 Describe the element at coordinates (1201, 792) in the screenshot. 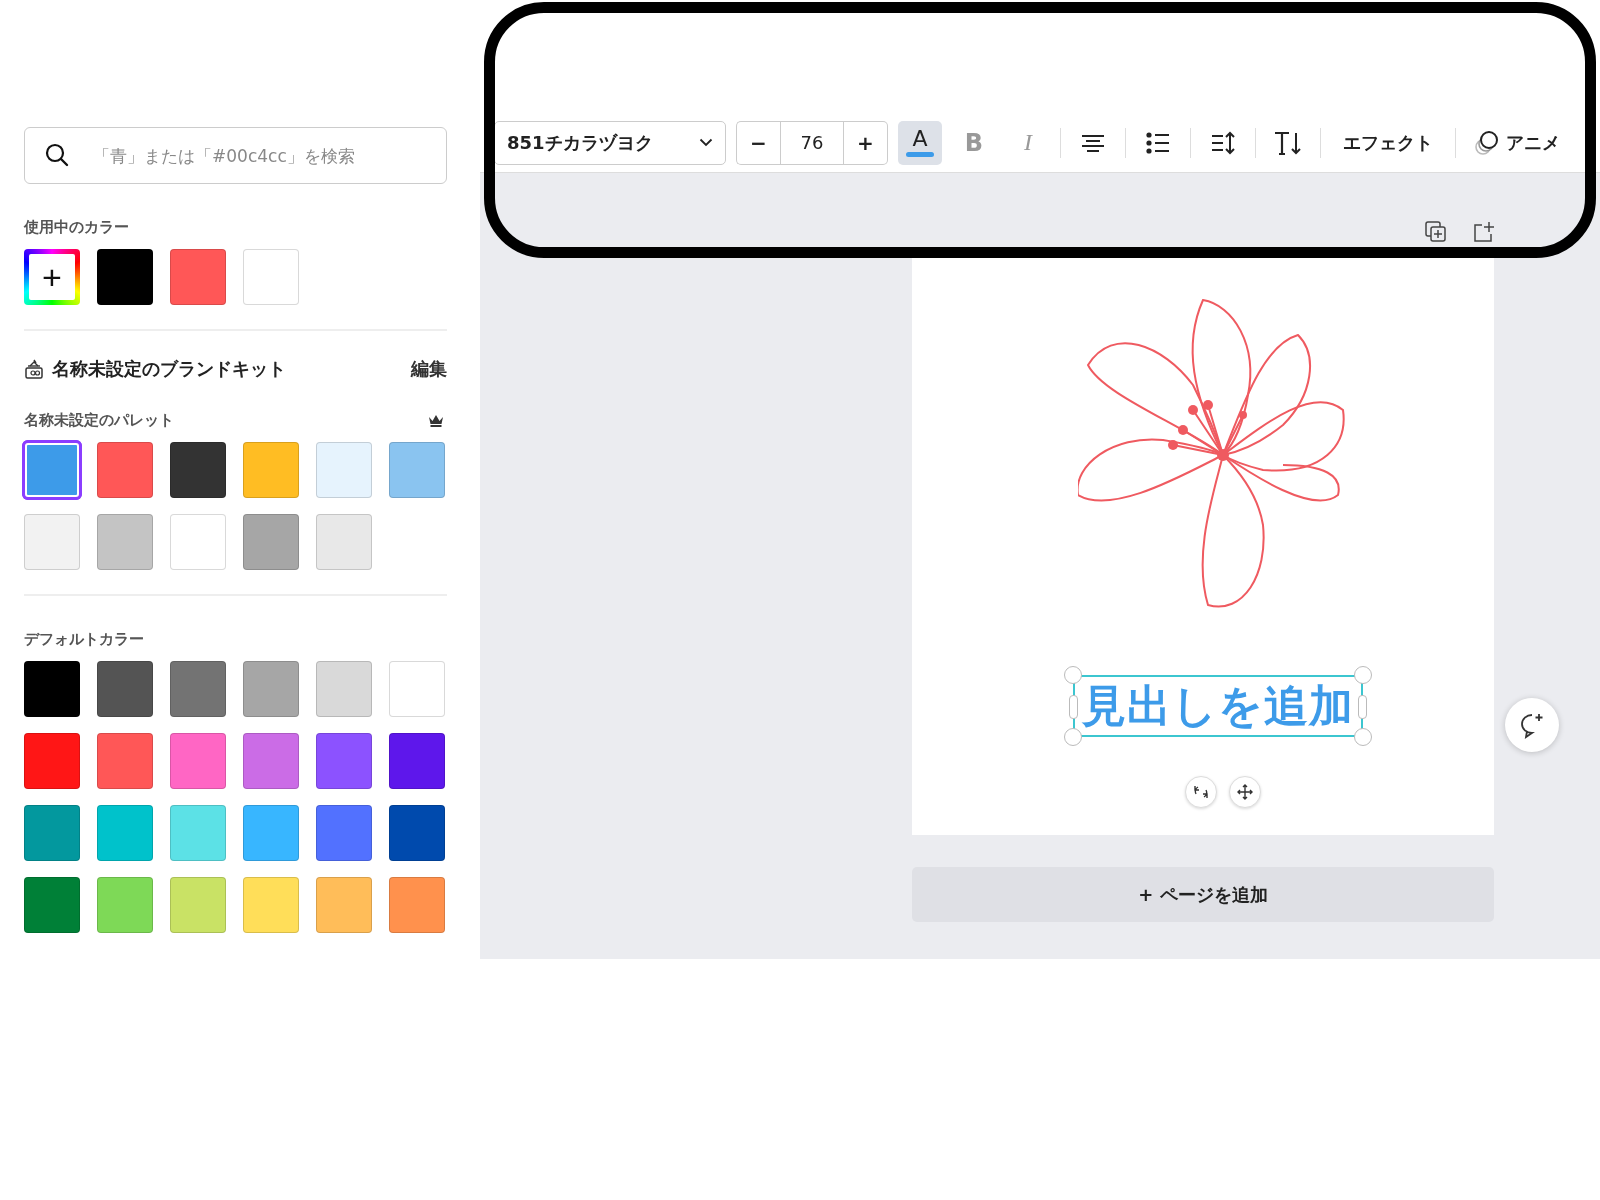

I see `rotate-icon` at that location.